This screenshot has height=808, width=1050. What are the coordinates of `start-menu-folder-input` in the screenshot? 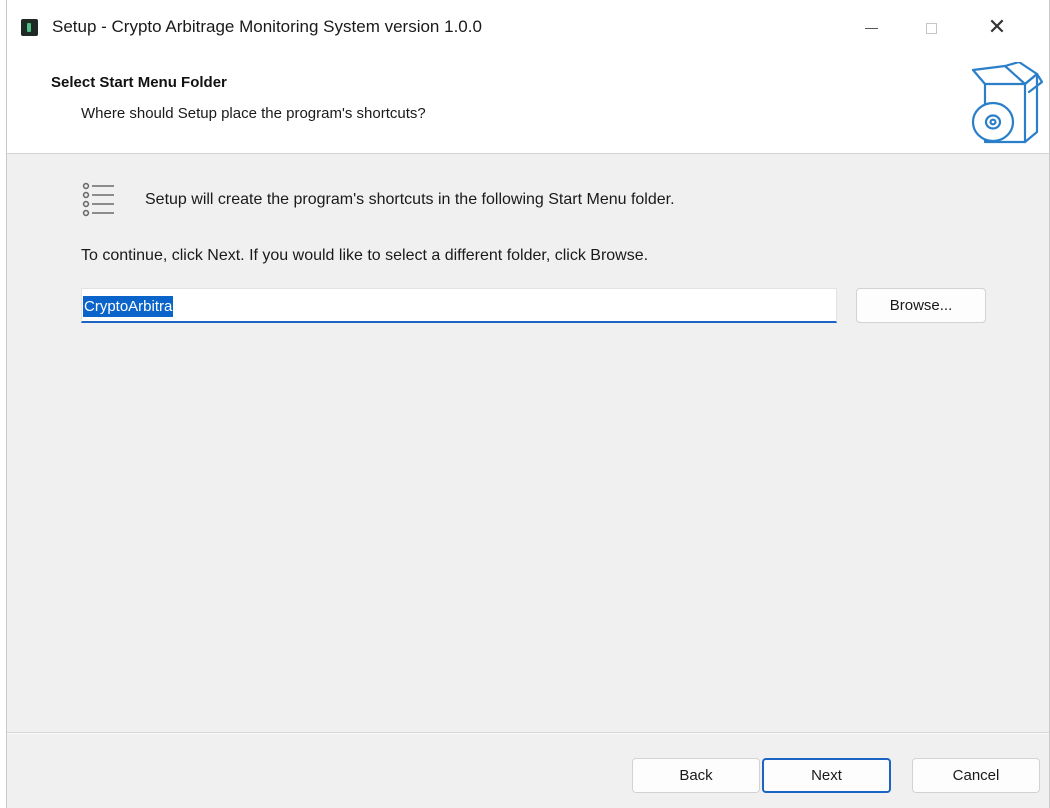 It's located at (459, 305).